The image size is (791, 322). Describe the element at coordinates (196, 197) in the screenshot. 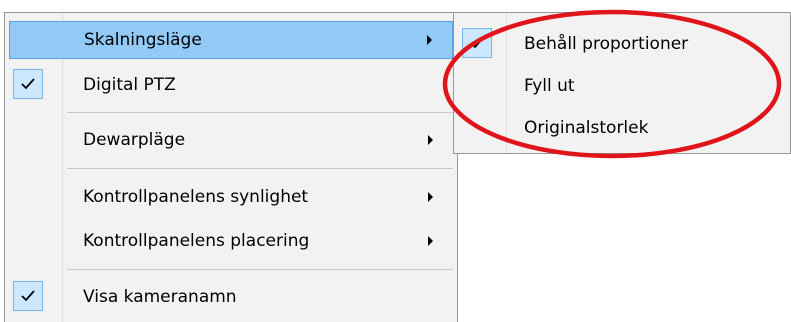

I see `menu-item-label: Kontrollpanelens synlighet` at that location.